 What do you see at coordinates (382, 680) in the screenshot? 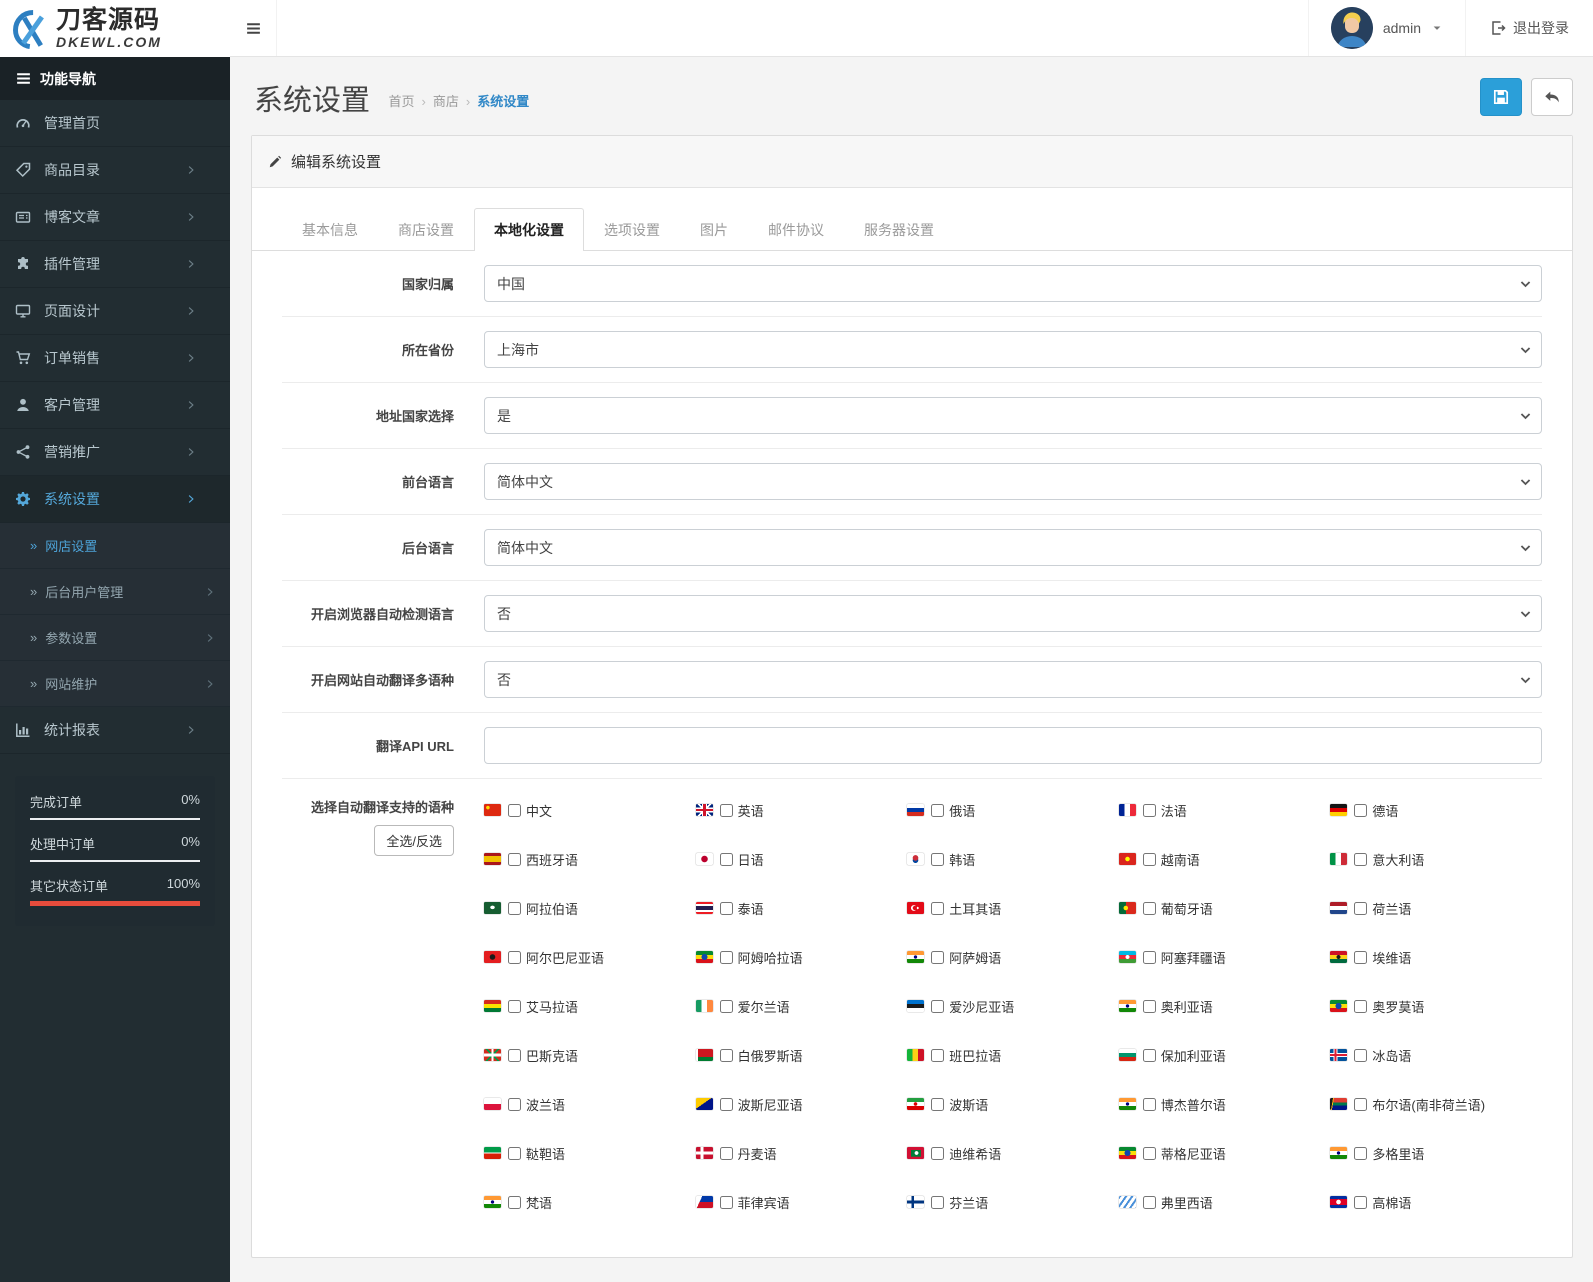
I see `field-label: 开启网站自动翻译多语种` at bounding box center [382, 680].